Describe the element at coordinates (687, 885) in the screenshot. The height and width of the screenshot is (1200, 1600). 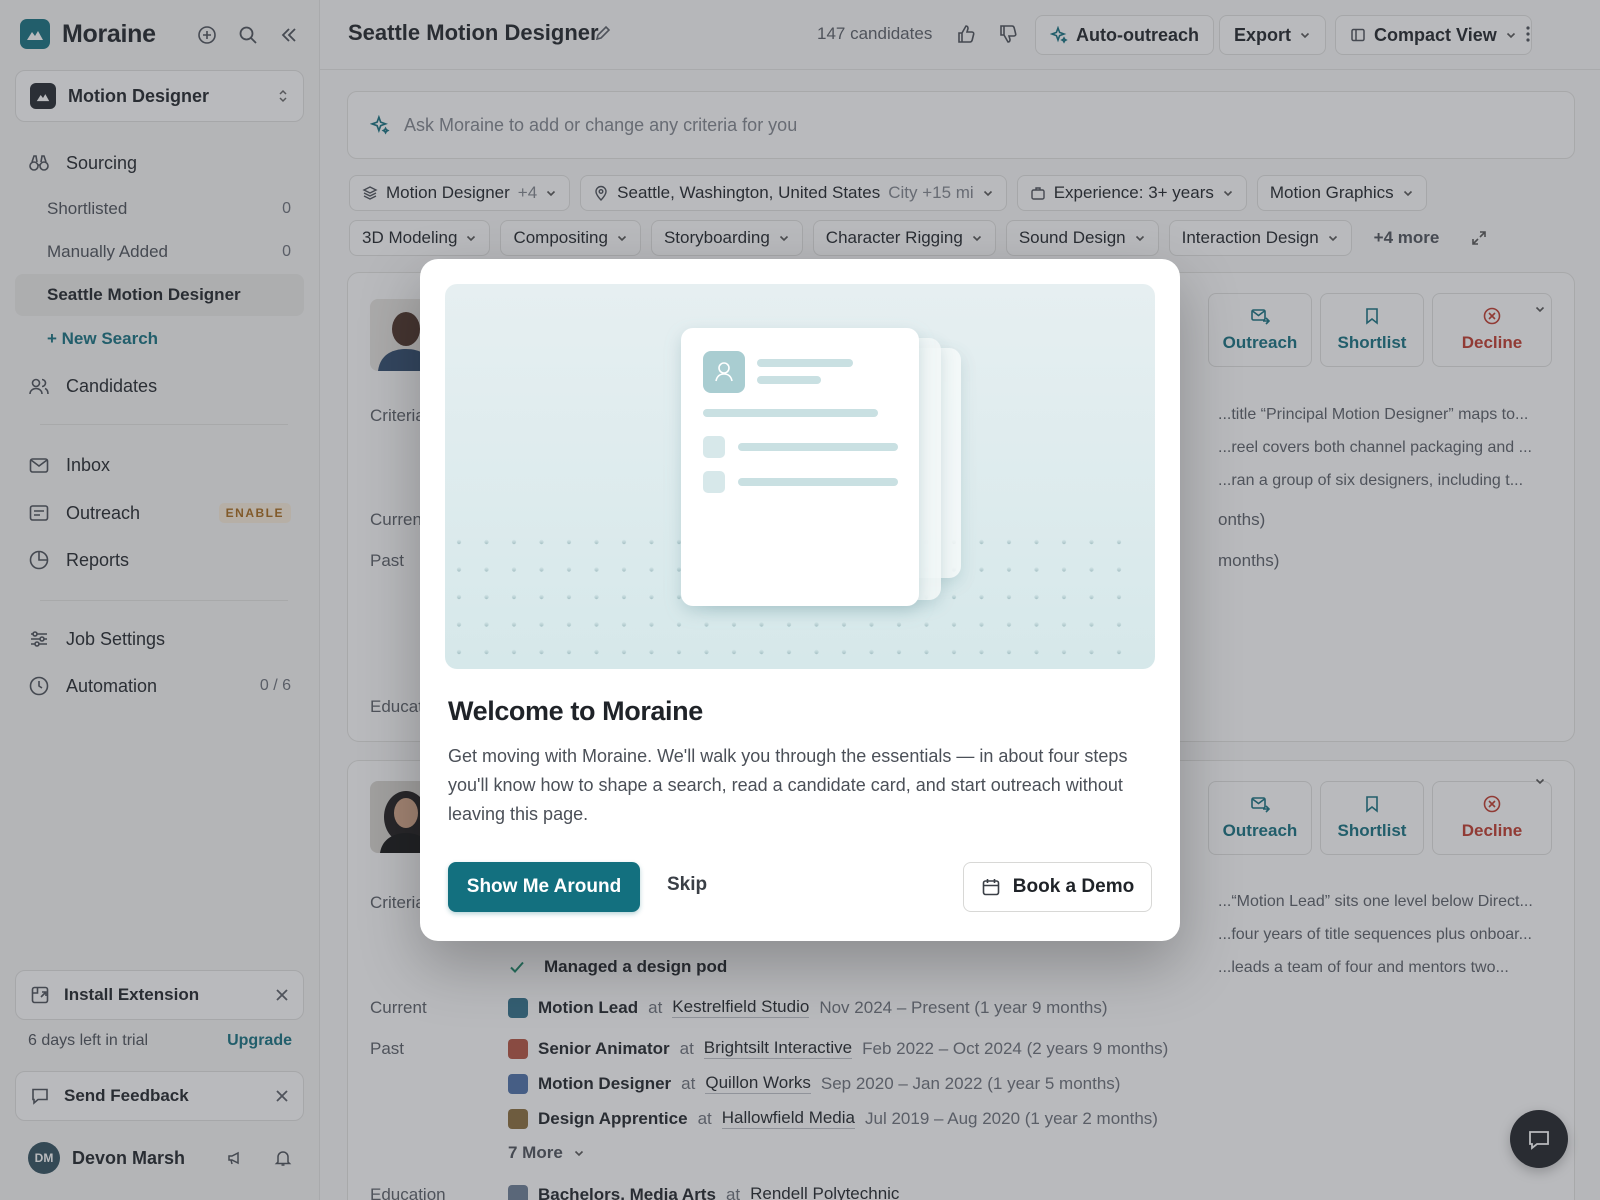
I see `skip-button: Skip` at that location.